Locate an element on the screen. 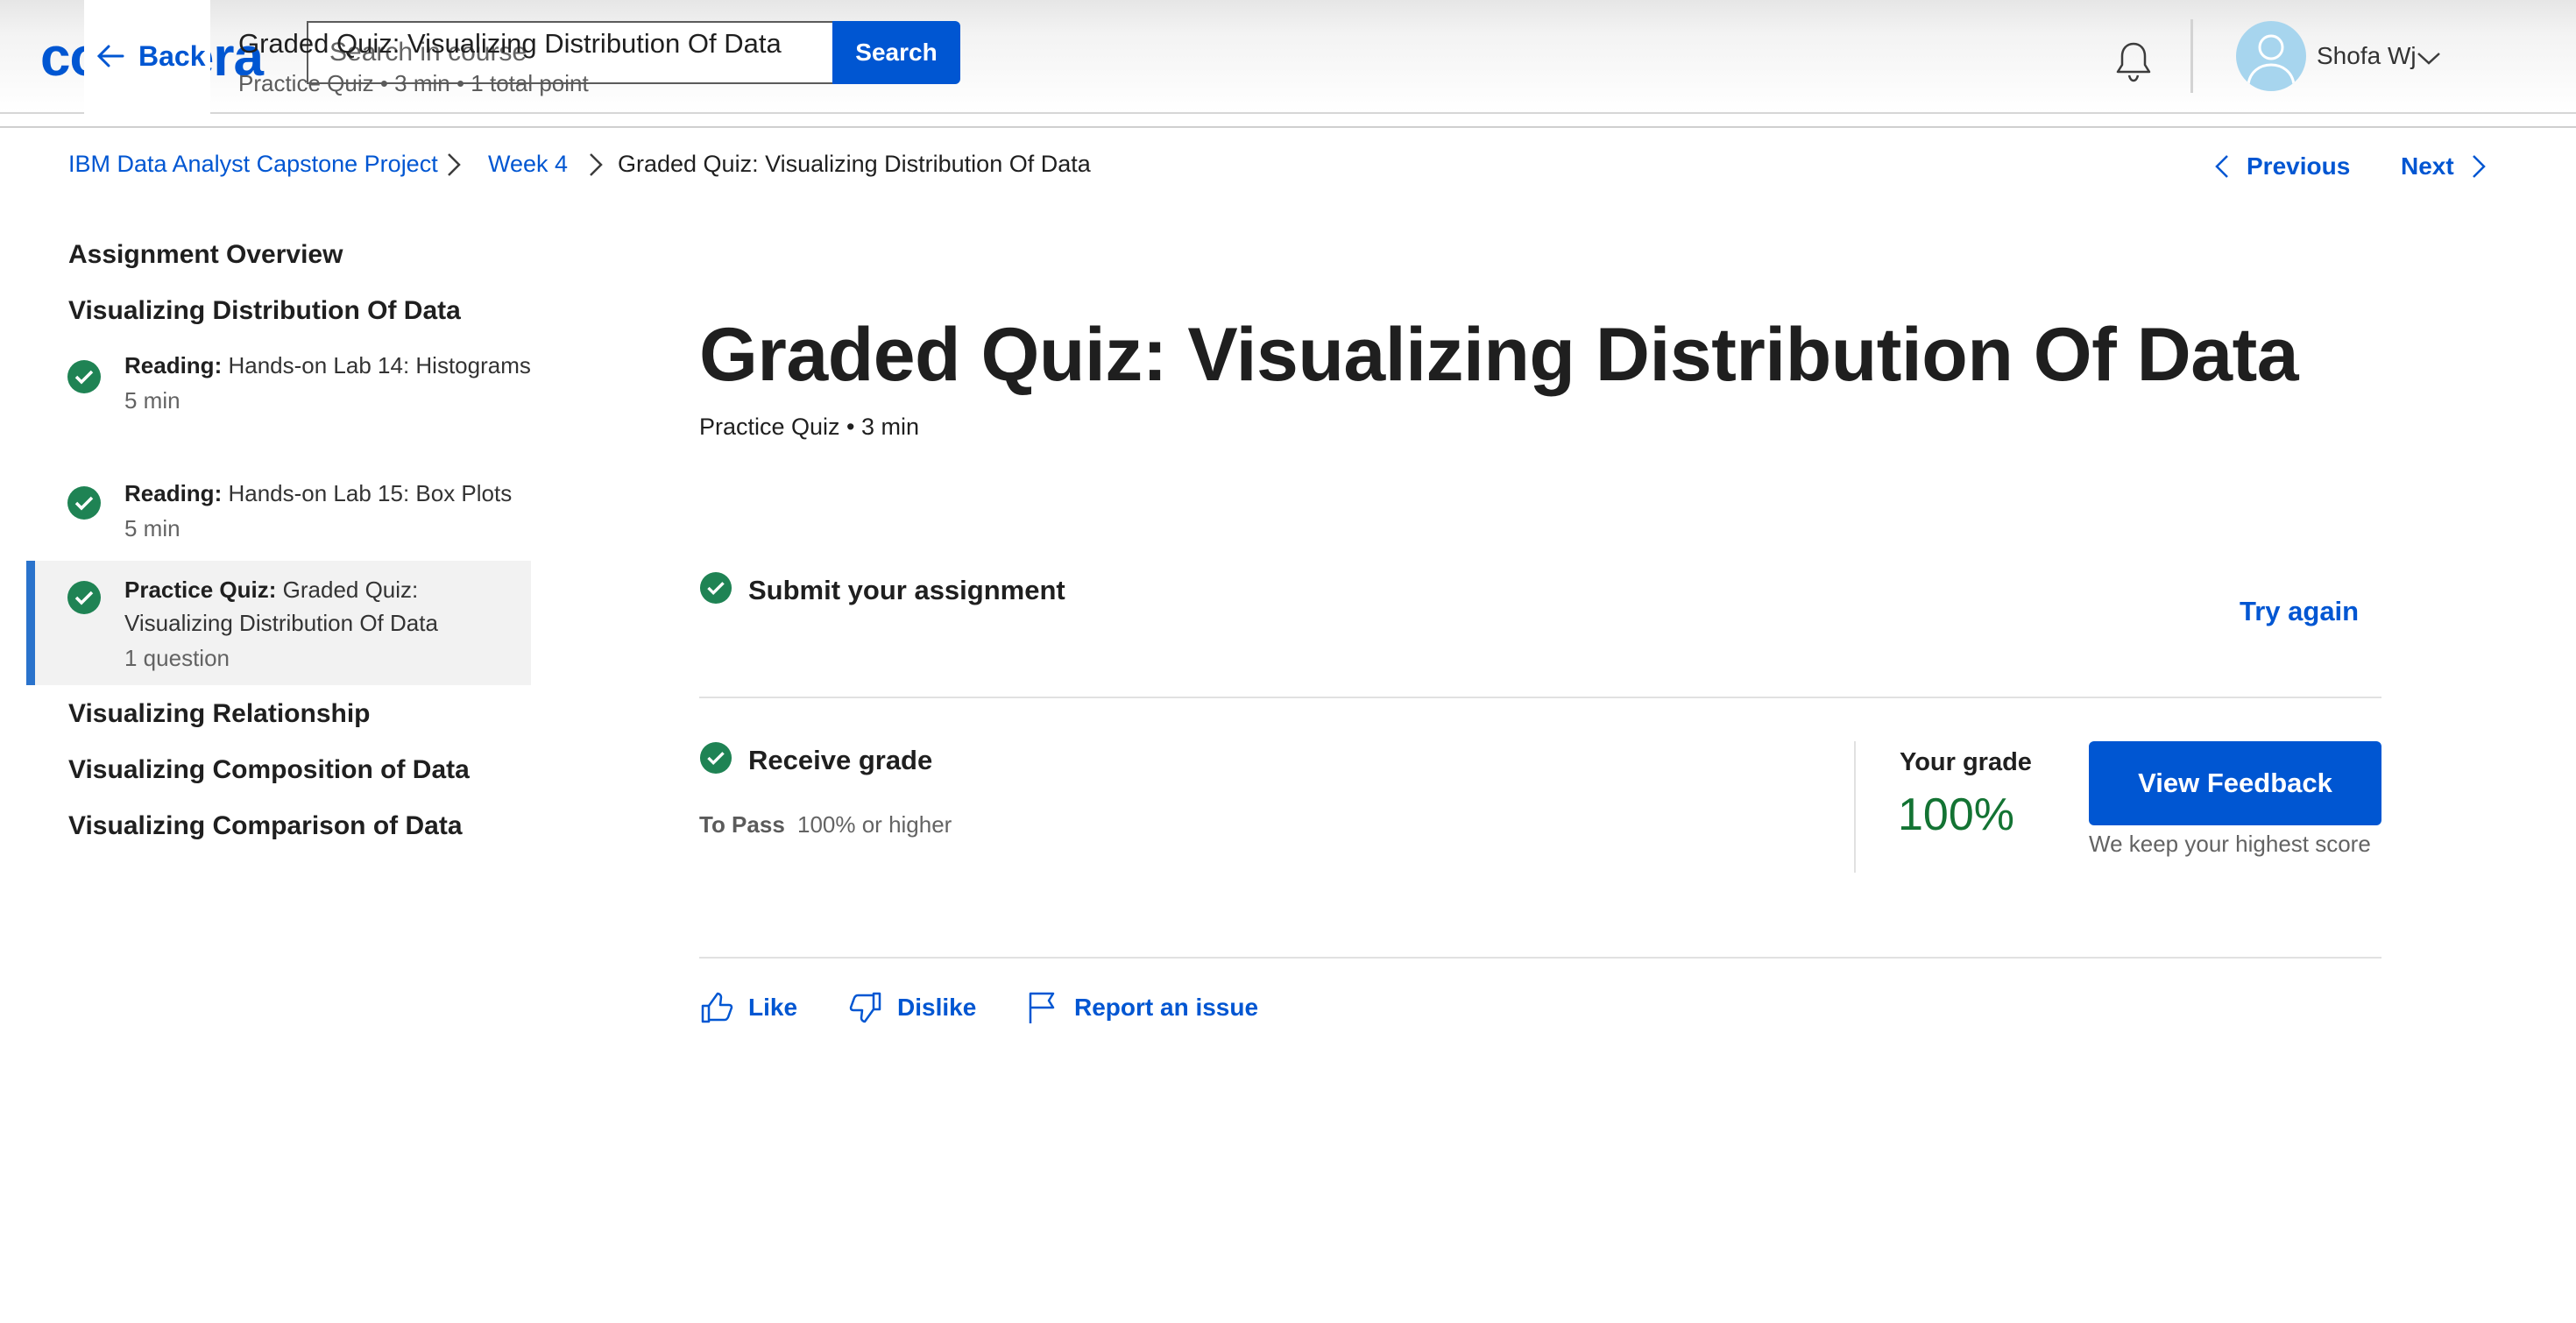 This screenshot has height=1323, width=2576. arrow-left-icon is located at coordinates (110, 56).